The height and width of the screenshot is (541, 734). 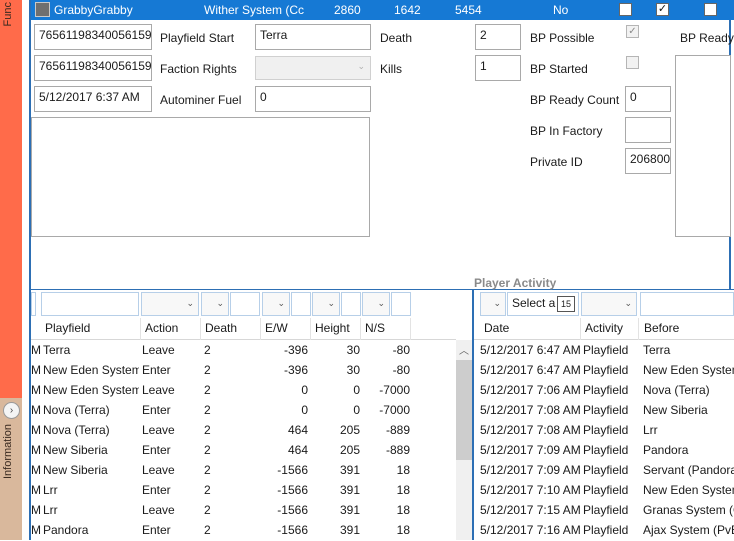 I want to click on chevron-down-icon: ⌄, so click(x=381, y=303).